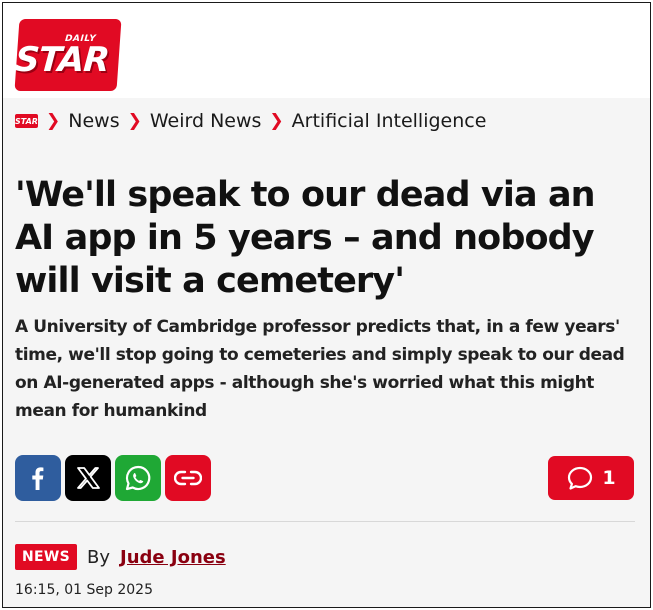  I want to click on share-bar, so click(113, 478).